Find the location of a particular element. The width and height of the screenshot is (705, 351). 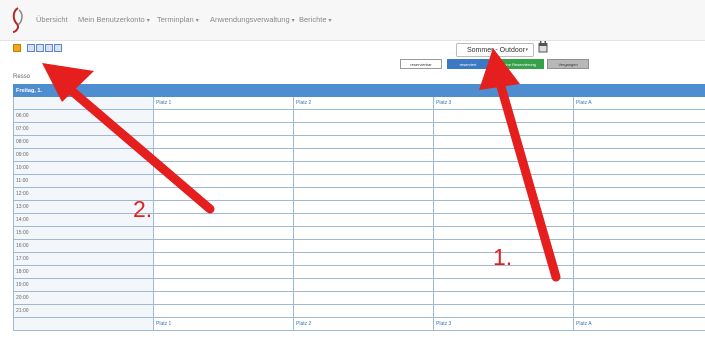

table-row: 06:00 is located at coordinates (359, 116).